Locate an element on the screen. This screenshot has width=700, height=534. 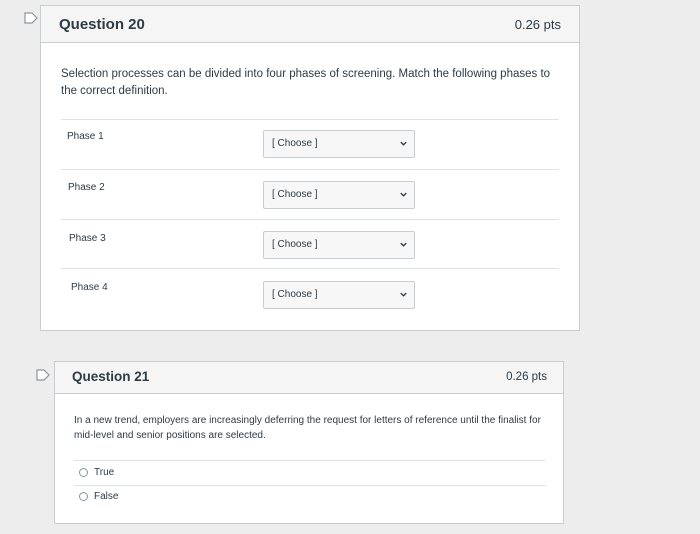
answer-true: True is located at coordinates (96, 472).